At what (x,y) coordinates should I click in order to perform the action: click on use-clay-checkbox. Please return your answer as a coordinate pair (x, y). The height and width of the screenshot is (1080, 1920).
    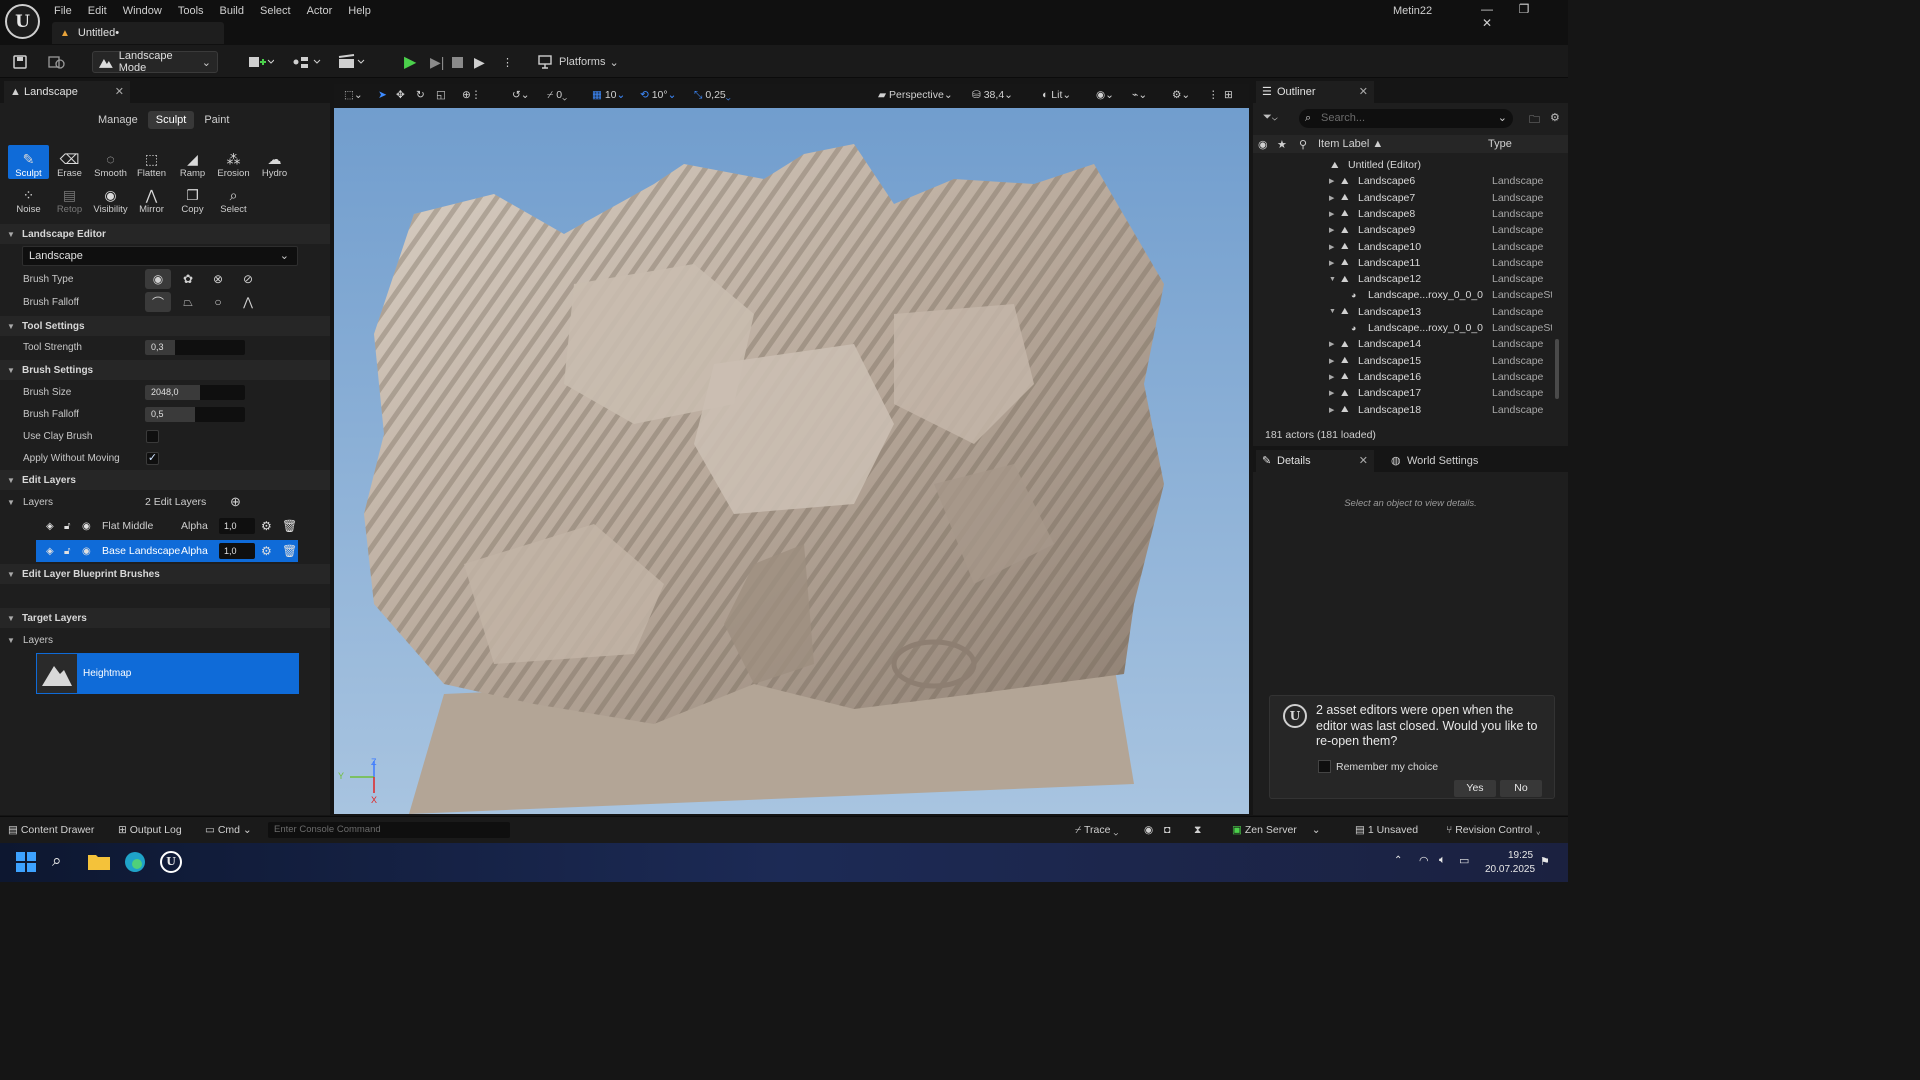
    Looking at the image, I should click on (152, 436).